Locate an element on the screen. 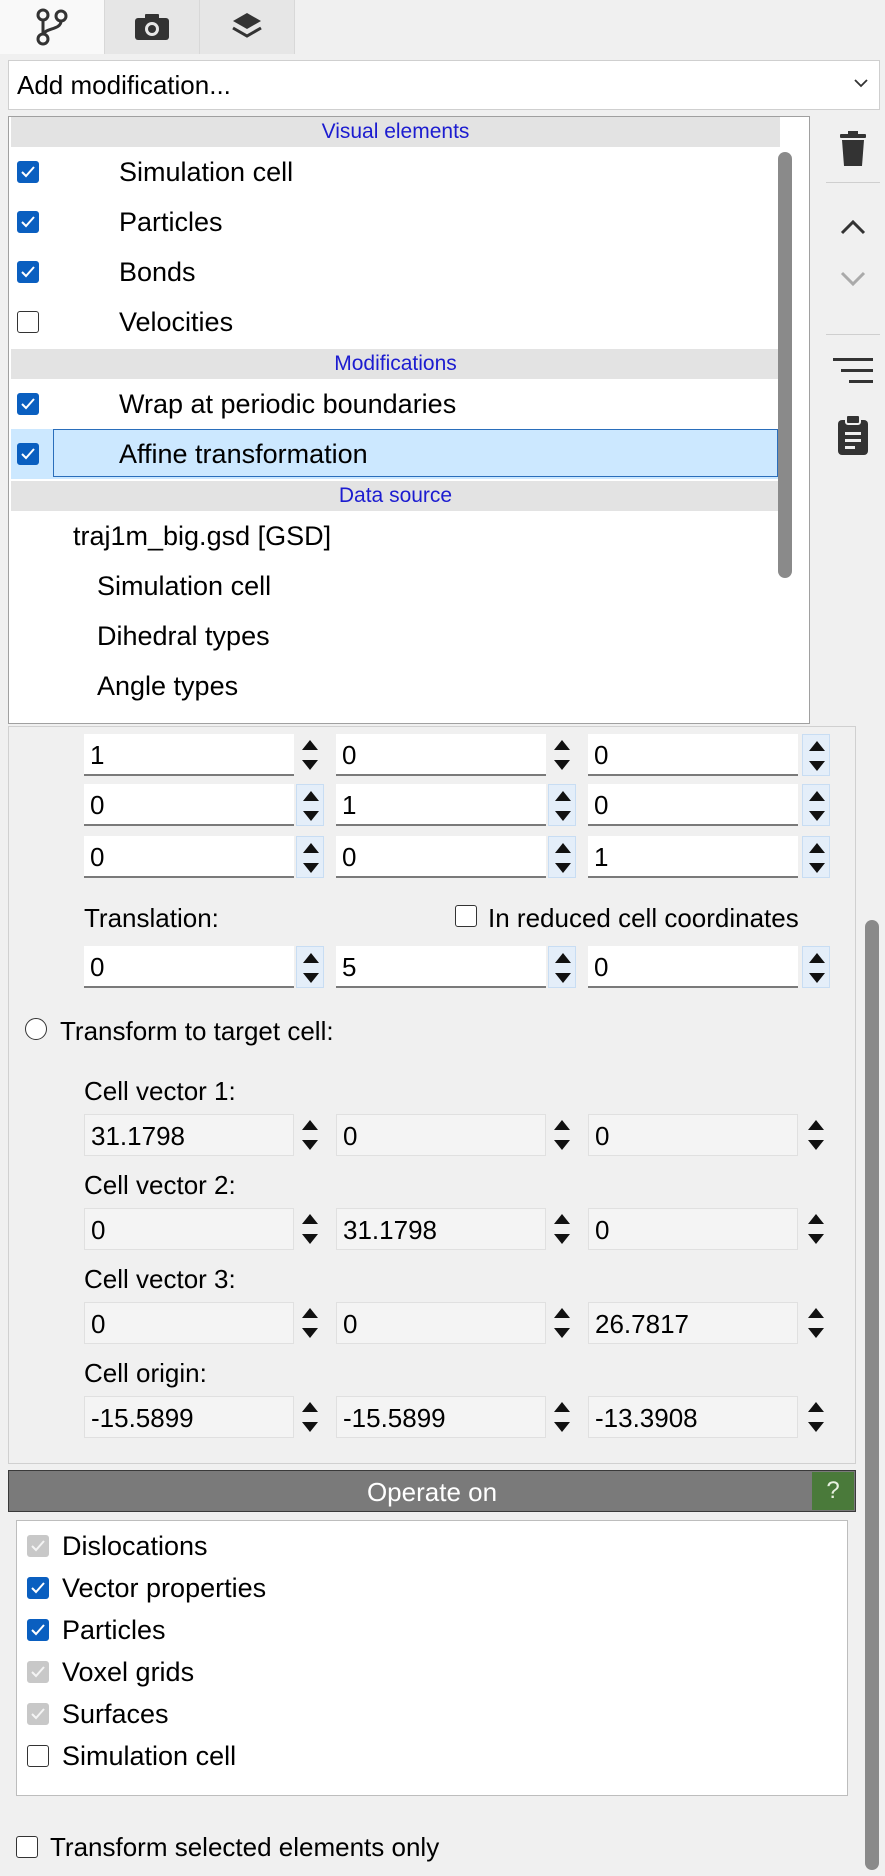 The height and width of the screenshot is (1876, 885). operate-checkbox-particles is located at coordinates (38, 1630).